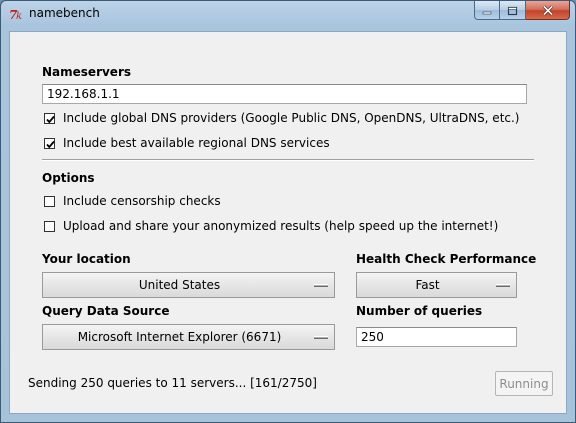 The height and width of the screenshot is (423, 576). Describe the element at coordinates (86, 259) in the screenshot. I see `location-heading: Your location` at that location.